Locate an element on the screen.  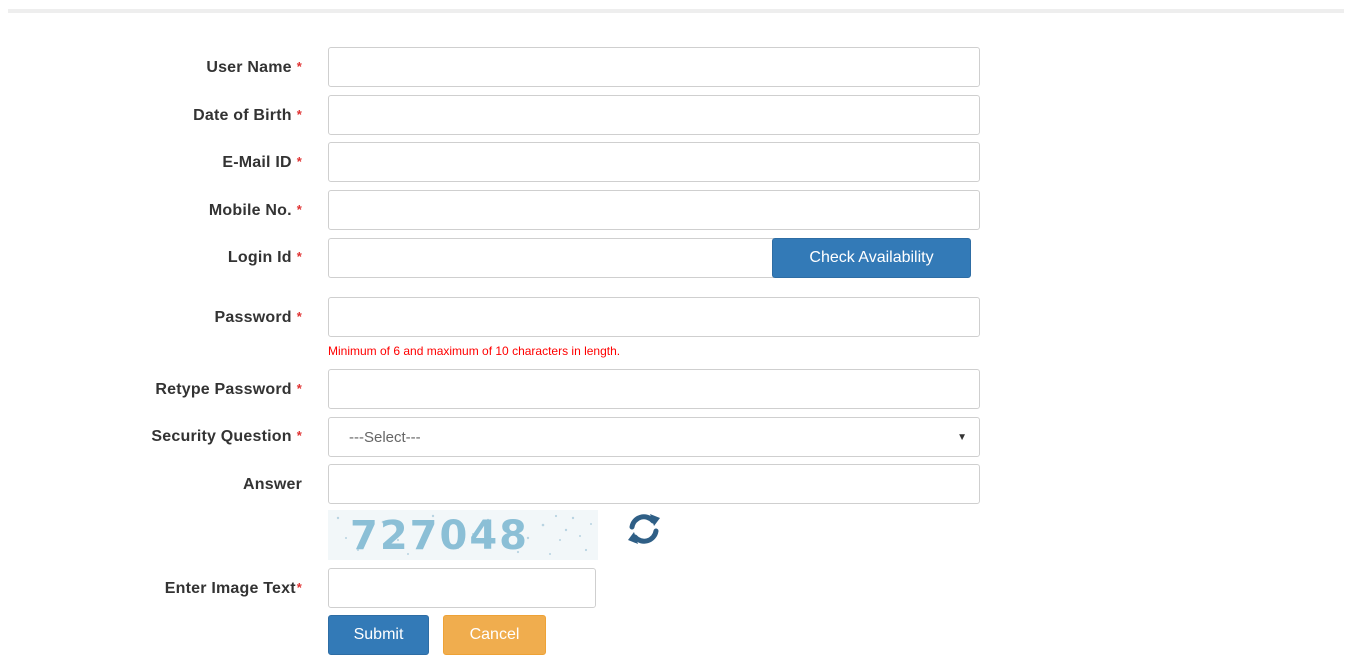
answer-input is located at coordinates (654, 484).